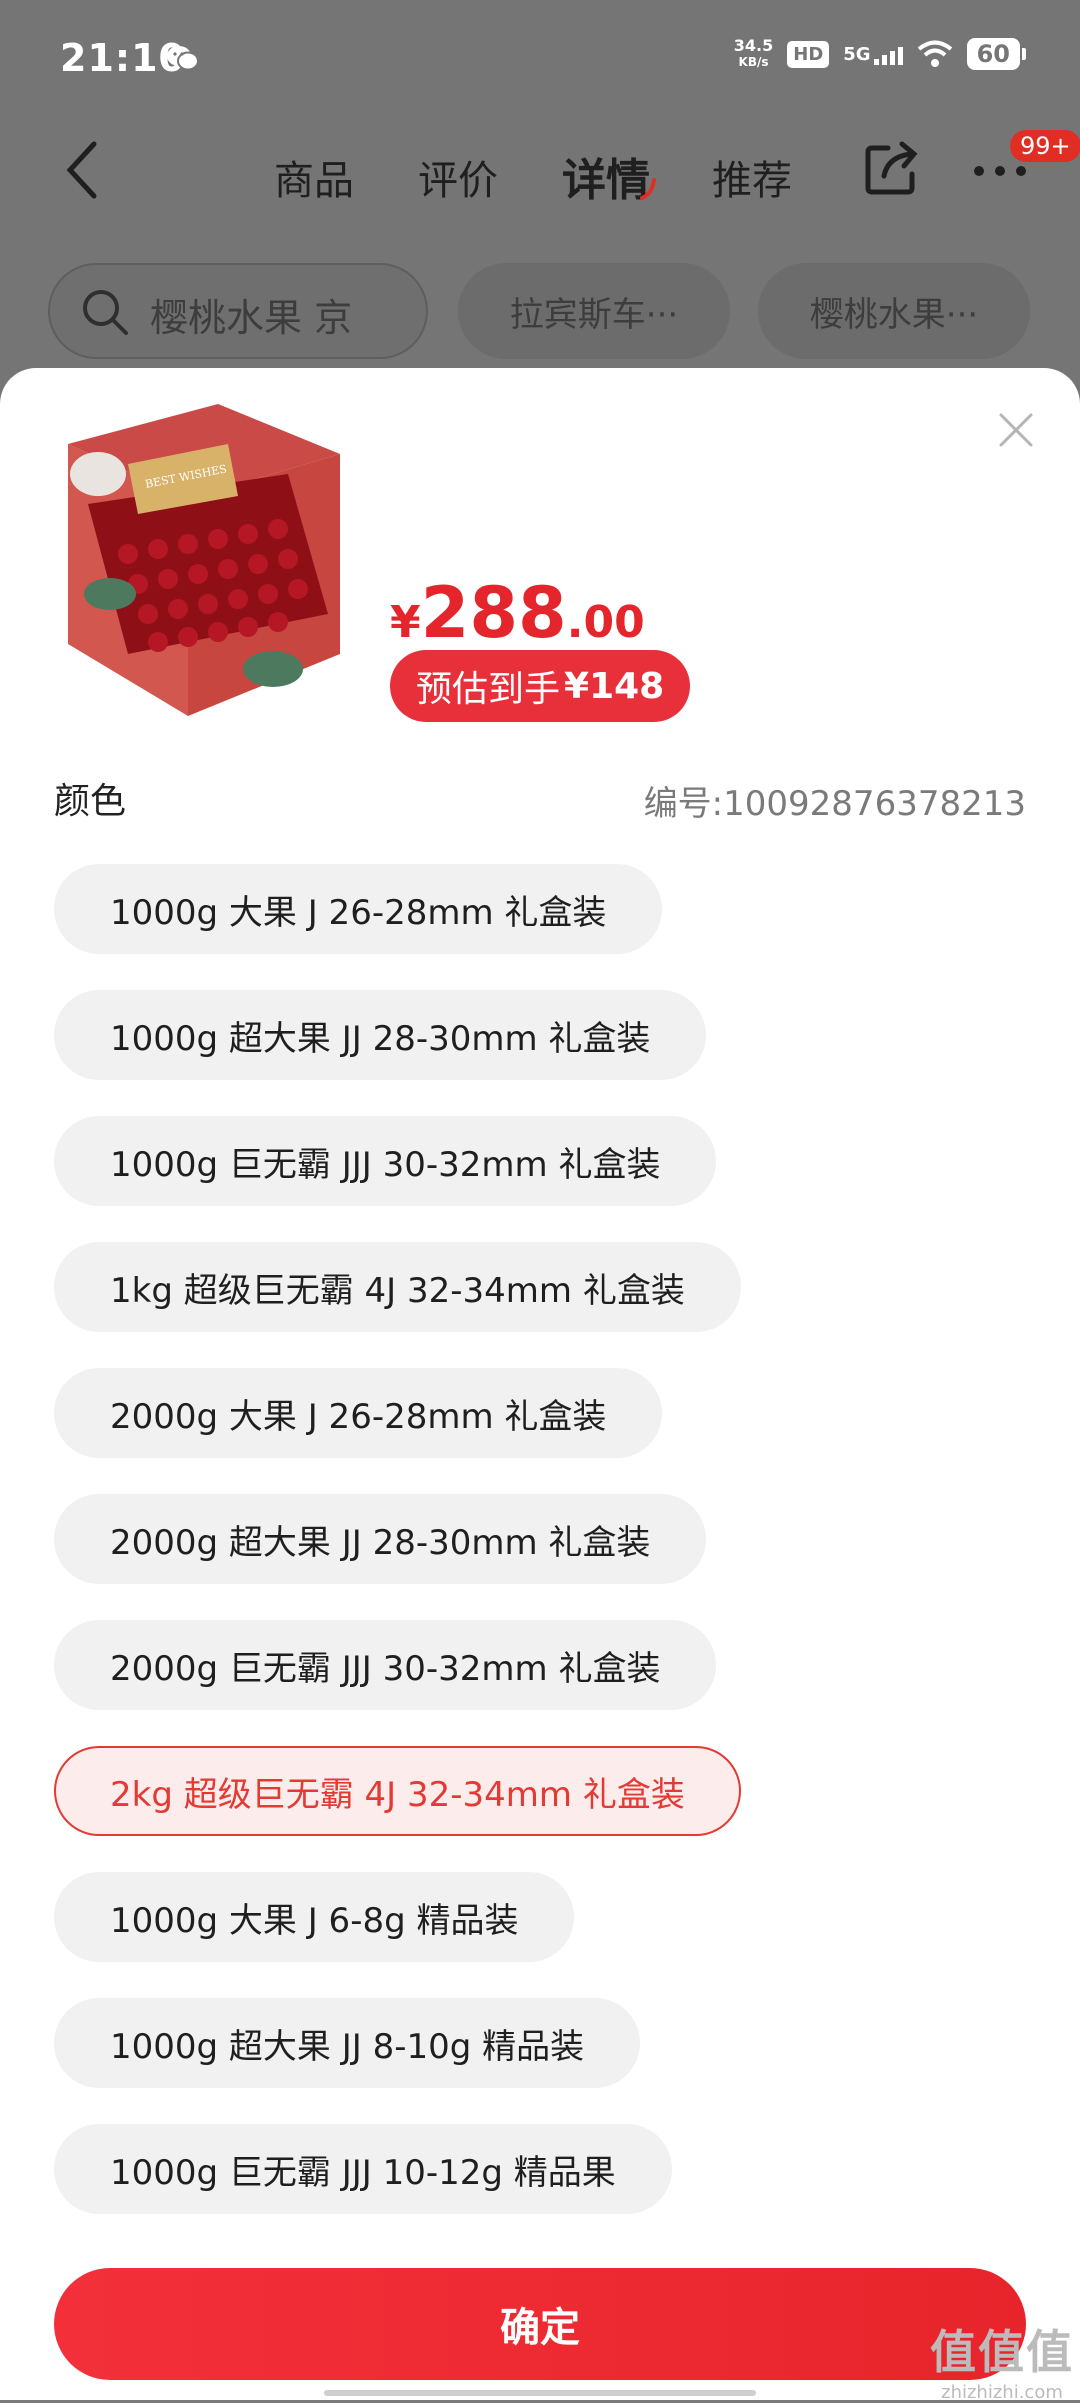 The height and width of the screenshot is (2403, 1080). What do you see at coordinates (363, 2169) in the screenshot?
I see `sku-option: 1000g 巨无霸 JJJ 10-12g 精品果` at bounding box center [363, 2169].